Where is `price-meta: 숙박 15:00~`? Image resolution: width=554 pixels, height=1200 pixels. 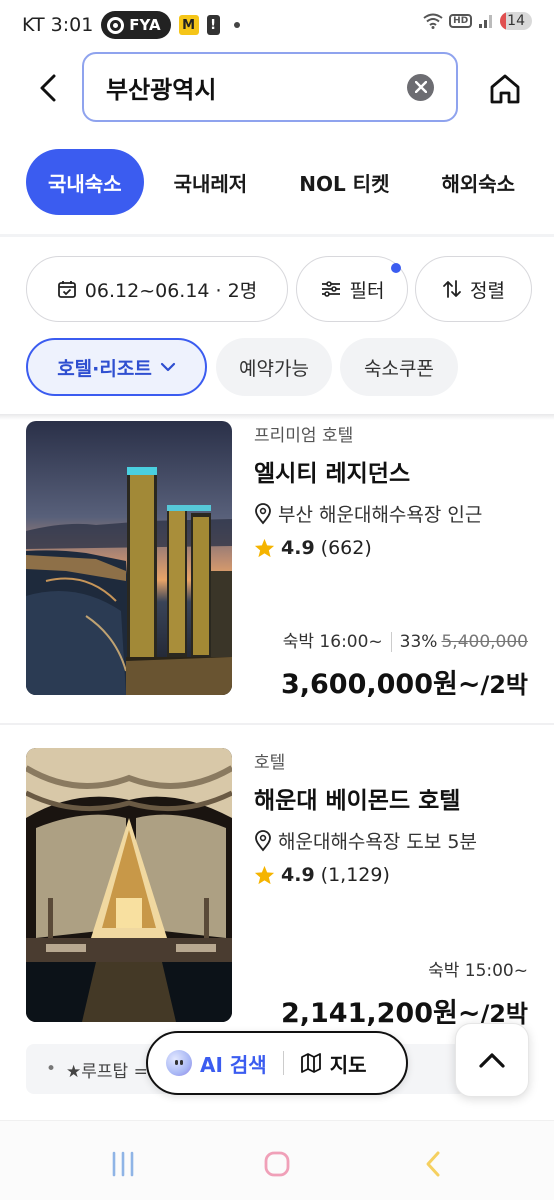 price-meta: 숙박 15:00~ is located at coordinates (404, 968).